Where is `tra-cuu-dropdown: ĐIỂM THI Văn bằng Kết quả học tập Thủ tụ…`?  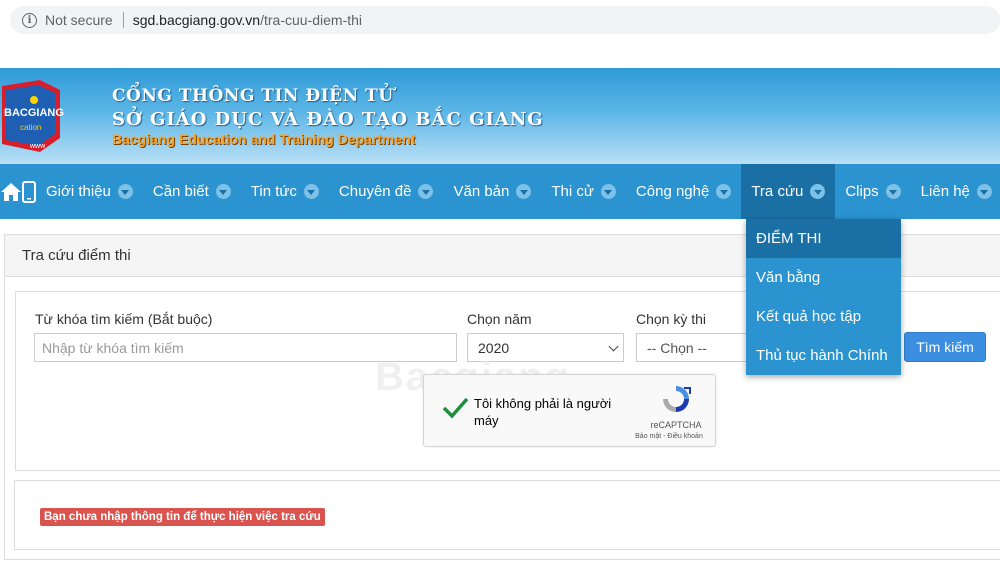
tra-cuu-dropdown: ĐIỂM THI Văn bằng Kết quả học tập Thủ tụ… is located at coordinates (823, 297).